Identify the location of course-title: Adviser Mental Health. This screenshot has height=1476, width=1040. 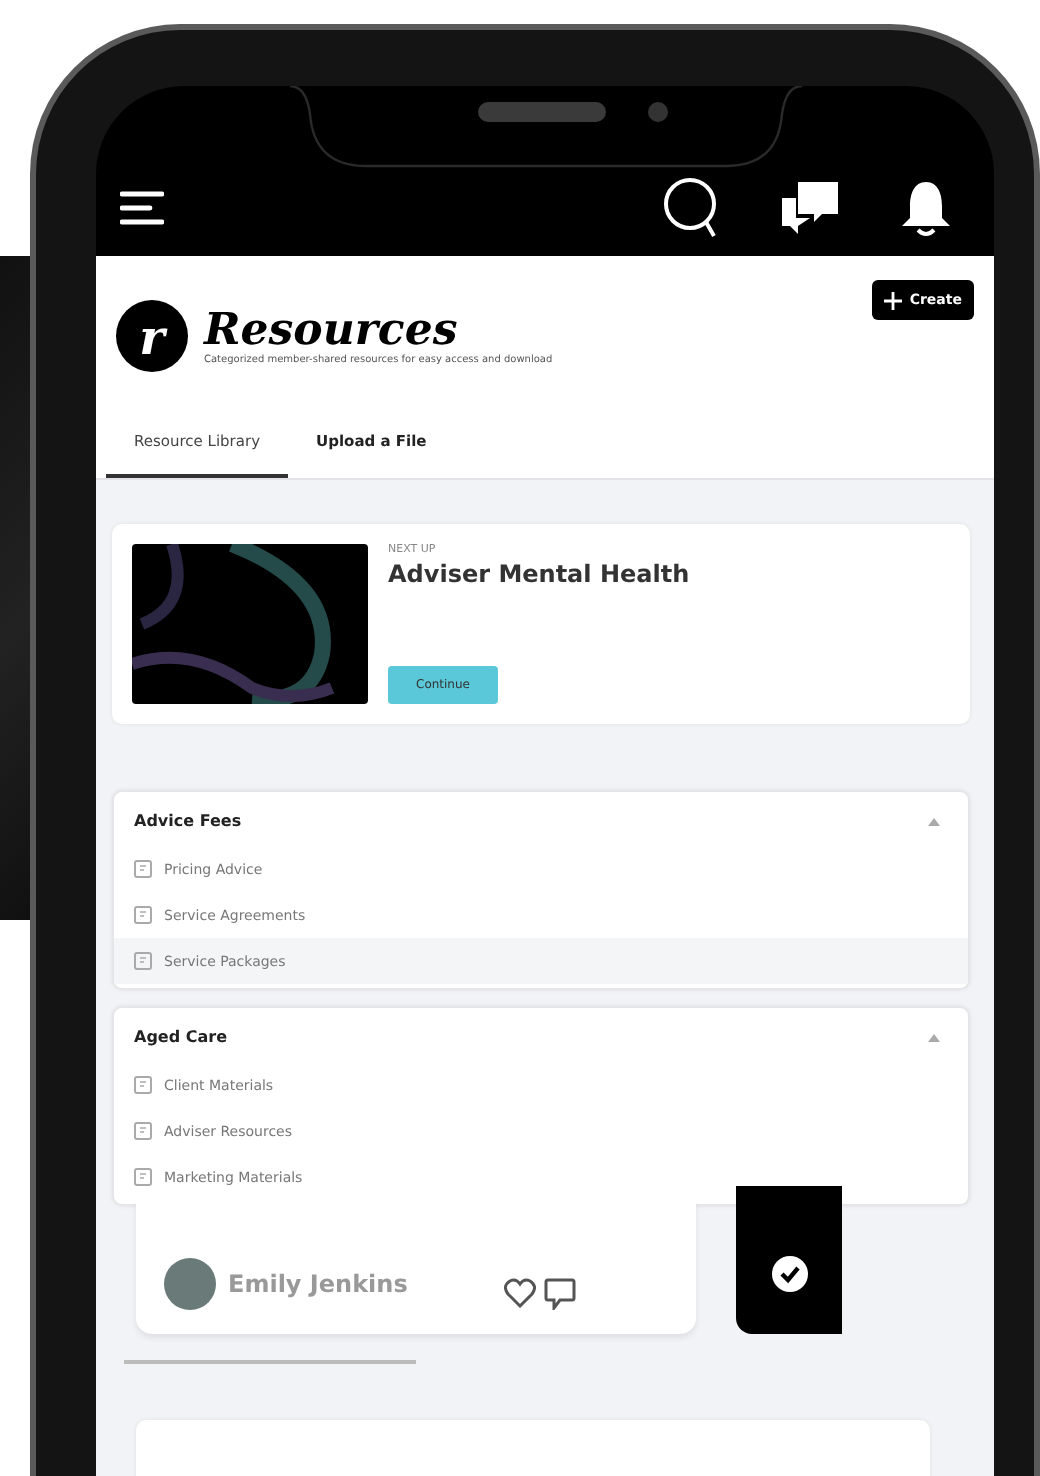
(539, 574).